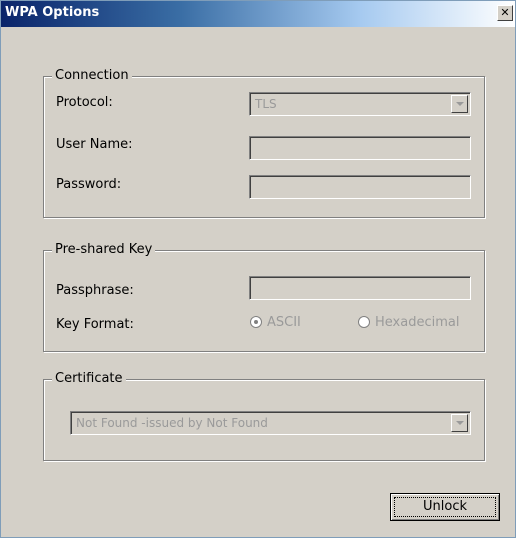 This screenshot has width=516, height=538. I want to click on certificate-dropdown-button, so click(459, 423).